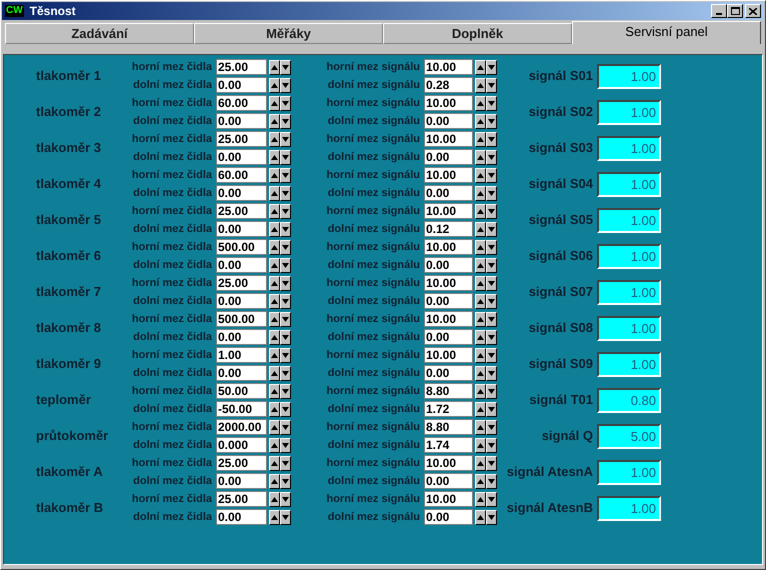 The image size is (766, 570). Describe the element at coordinates (241, 355) in the screenshot. I see `input-field: 1.00` at that location.